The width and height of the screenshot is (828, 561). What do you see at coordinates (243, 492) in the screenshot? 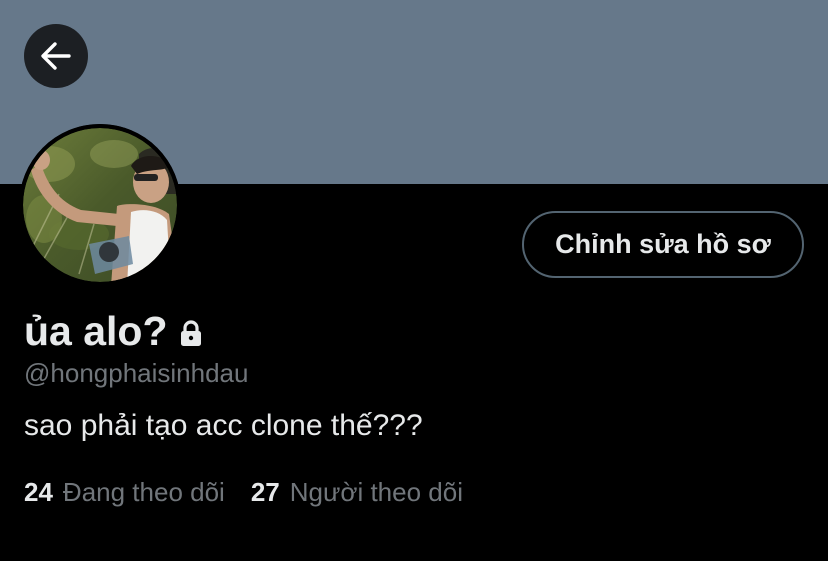
I see `follow-stats: 24 Đang theo dõi 27 Người theo dõi` at bounding box center [243, 492].